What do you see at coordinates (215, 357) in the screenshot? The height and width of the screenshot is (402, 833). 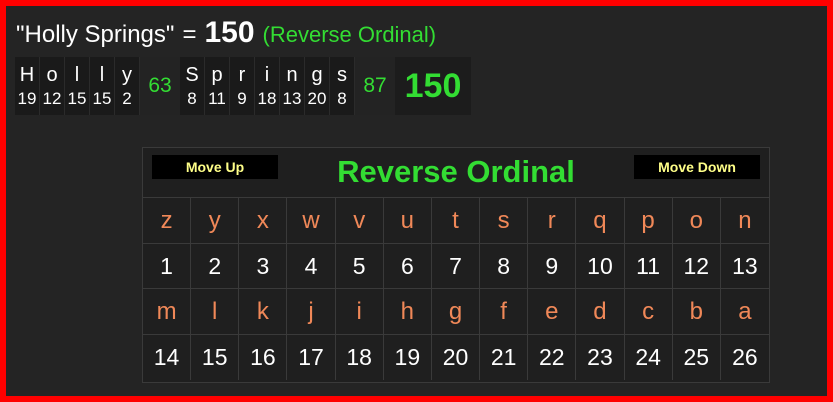 I see `cipher-number-cell: 15` at bounding box center [215, 357].